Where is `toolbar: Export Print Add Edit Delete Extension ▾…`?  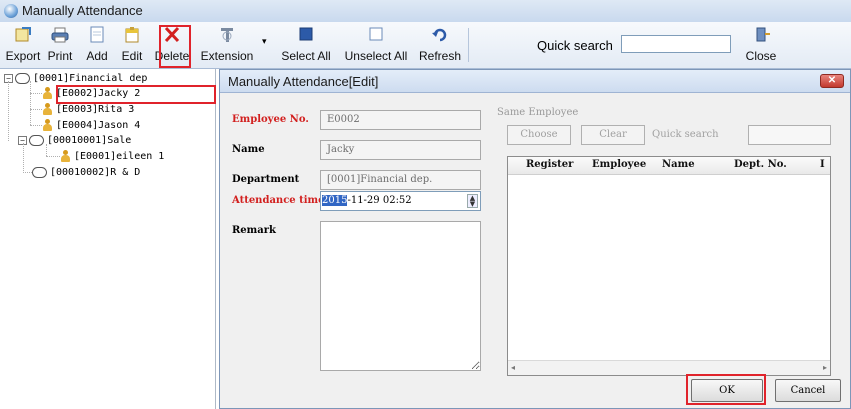 toolbar: Export Print Add Edit Delete Extension ▾… is located at coordinates (425, 45).